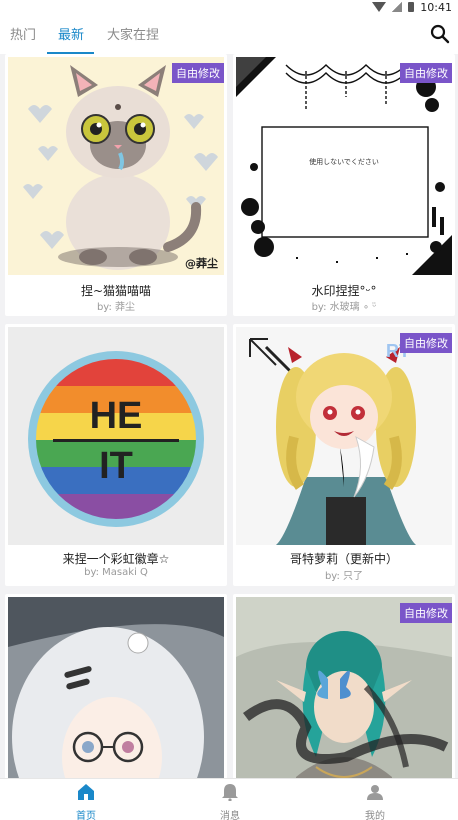 The width and height of the screenshot is (458, 820). I want to click on card-author: by: 莽尘, so click(116, 307).